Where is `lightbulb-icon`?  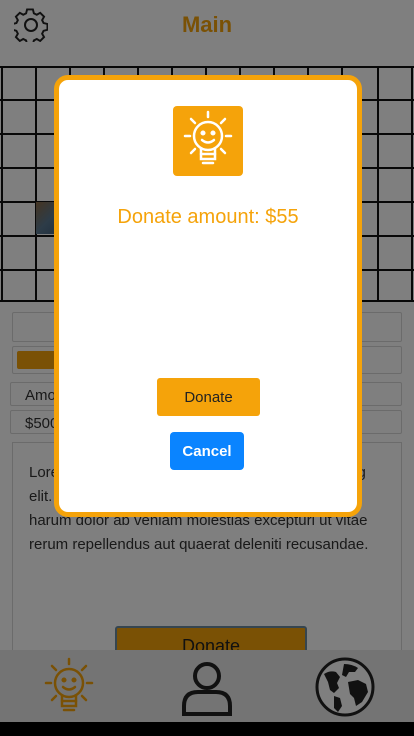
lightbulb-icon is located at coordinates (208, 137).